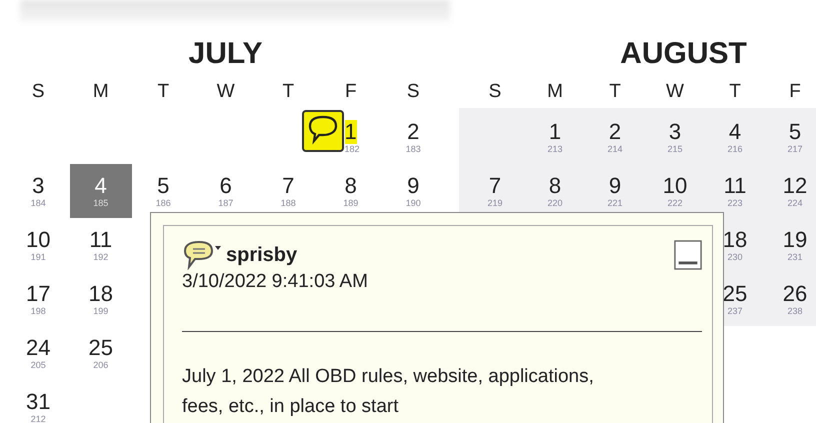 Image resolution: width=816 pixels, height=423 pixels. What do you see at coordinates (38, 245) in the screenshot?
I see `day-cell: 10 191` at bounding box center [38, 245].